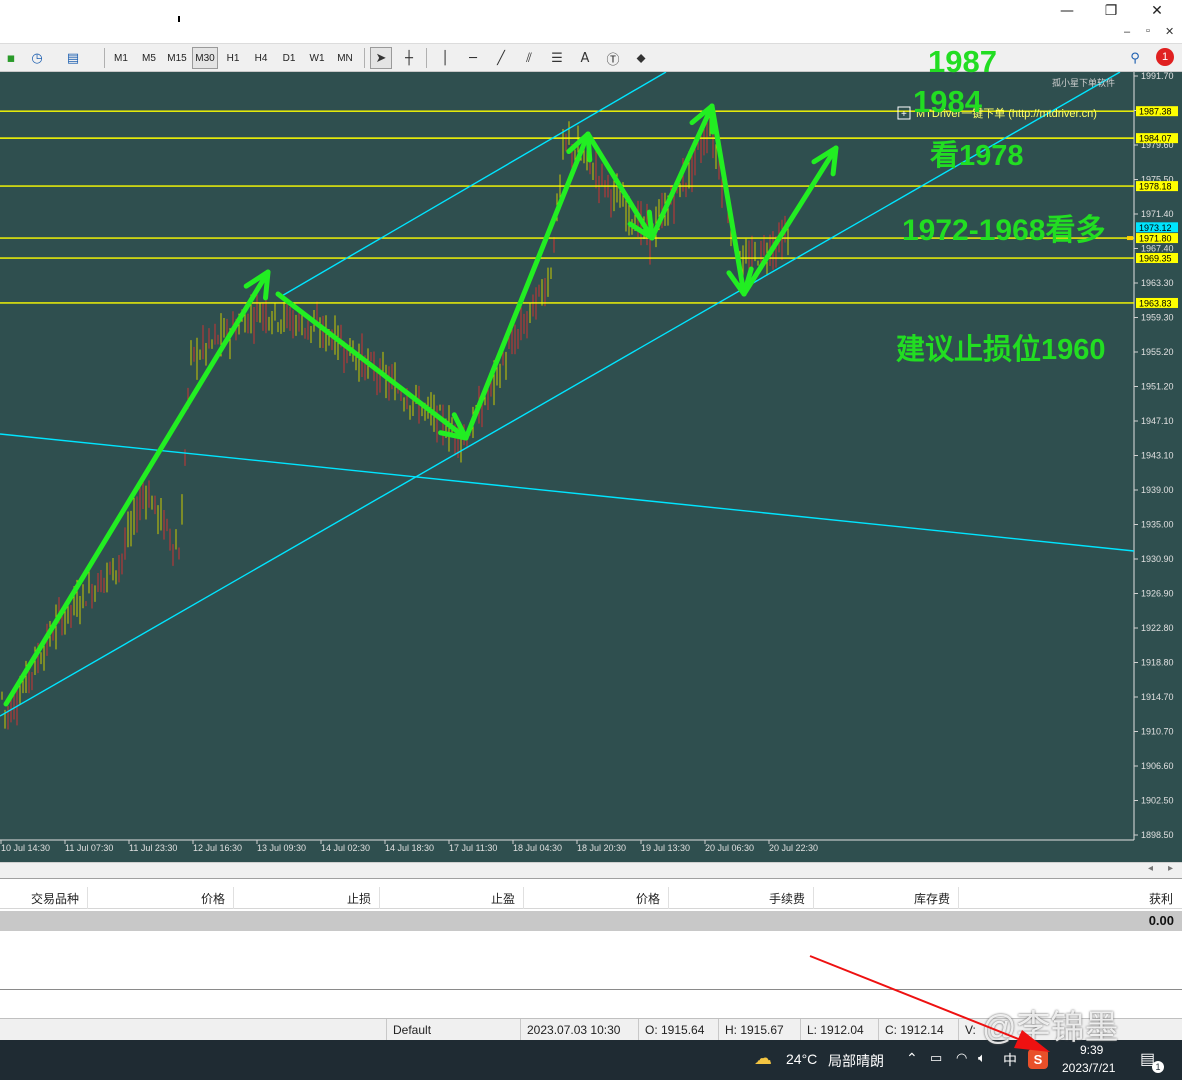 The width and height of the screenshot is (1182, 1080). I want to click on cursor-icon: ➤, so click(381, 58).